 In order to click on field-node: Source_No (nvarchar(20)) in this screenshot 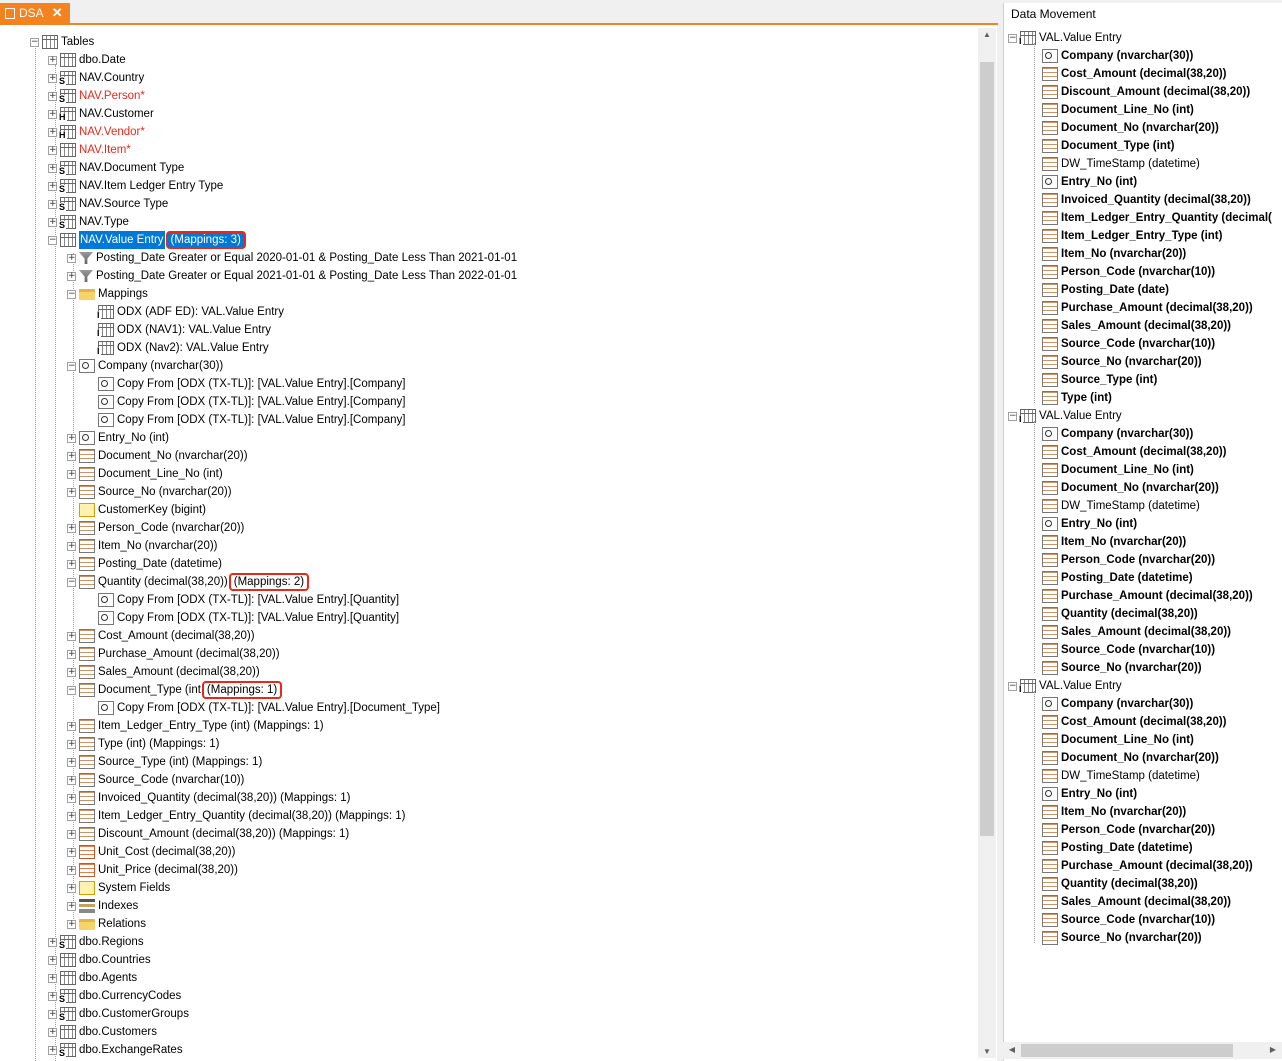, I will do `click(1116, 362)`.